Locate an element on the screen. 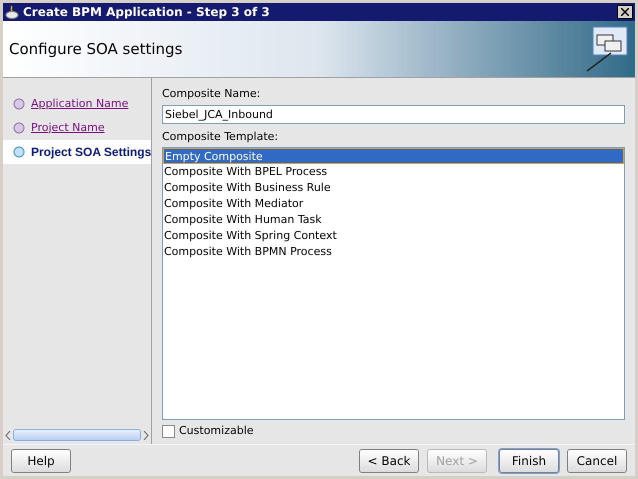  template-item: Composite With Spring Context is located at coordinates (393, 236).